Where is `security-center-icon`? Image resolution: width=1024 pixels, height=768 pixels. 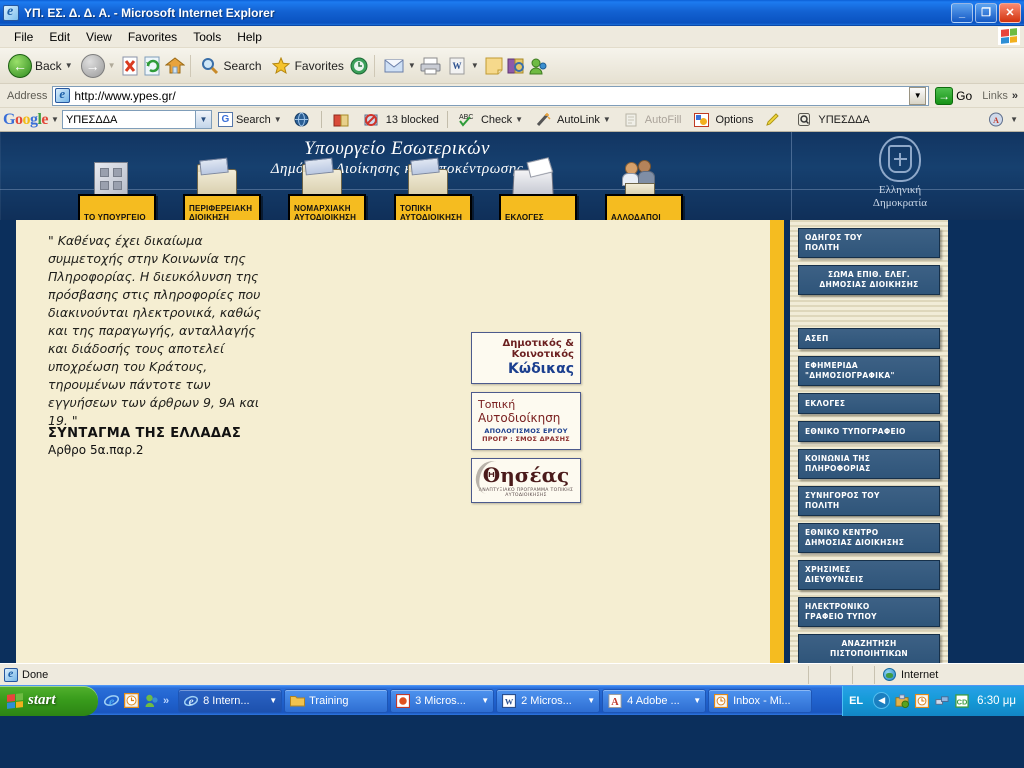
security-center-icon is located at coordinates (902, 701).